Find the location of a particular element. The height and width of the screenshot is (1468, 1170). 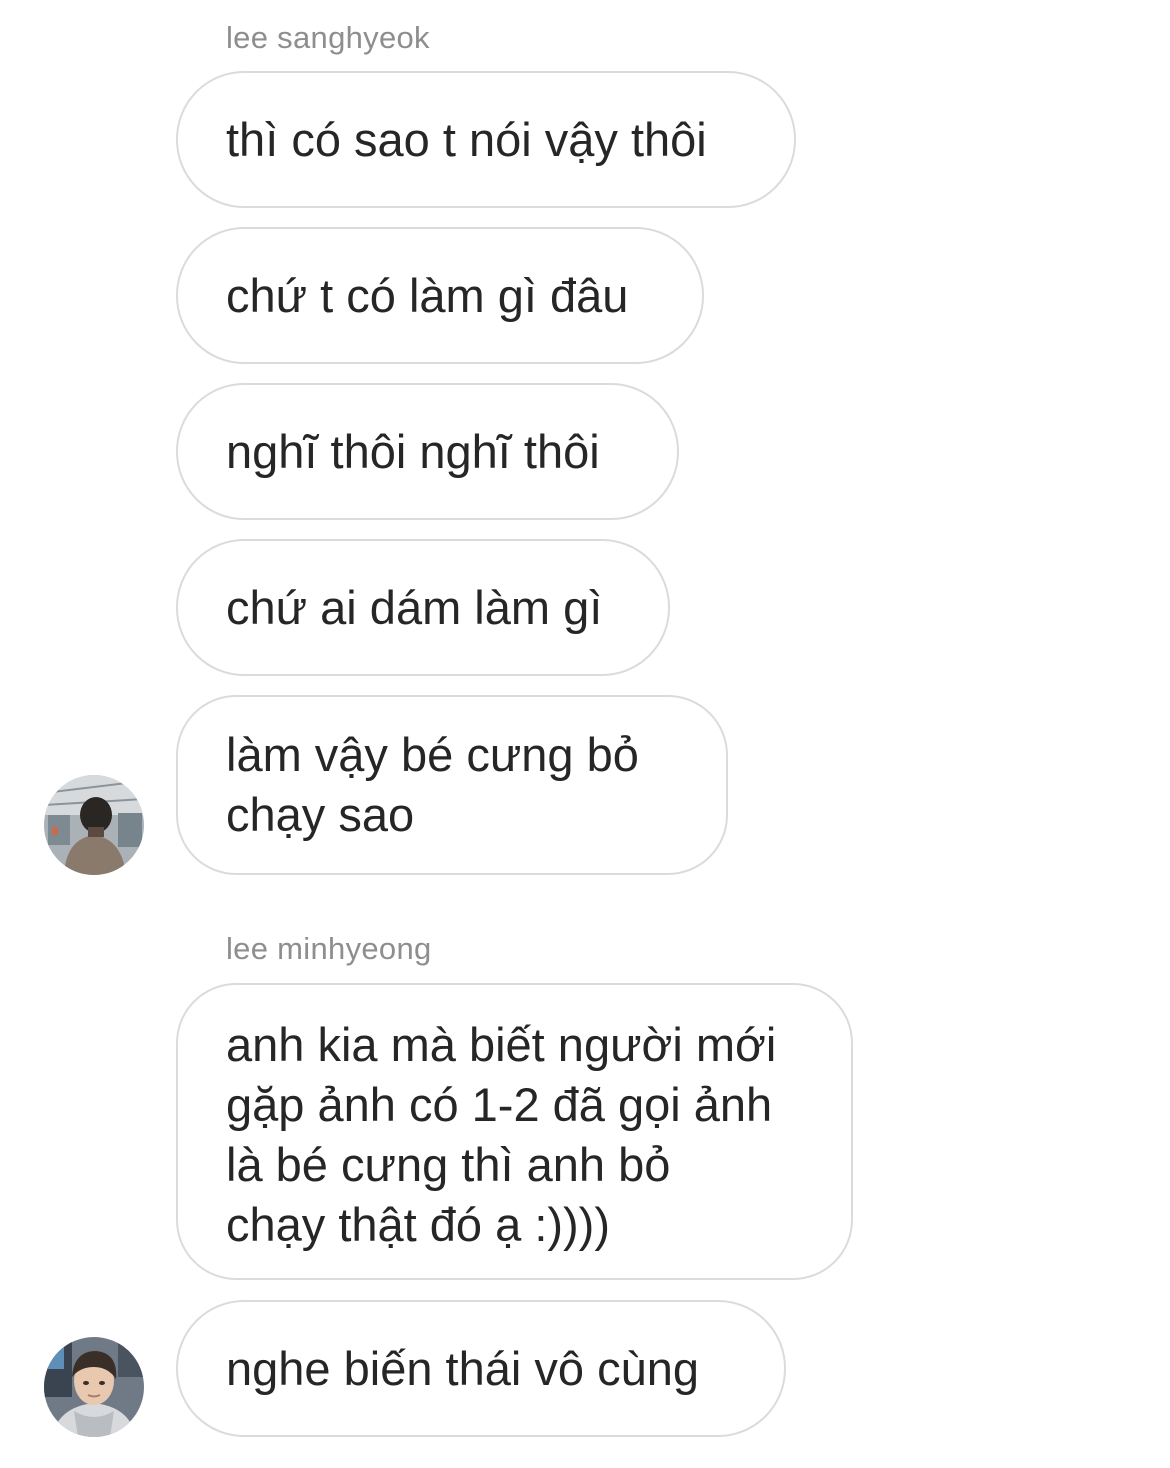

message-text: thì có sao t nói vậy thôi is located at coordinates (466, 139).